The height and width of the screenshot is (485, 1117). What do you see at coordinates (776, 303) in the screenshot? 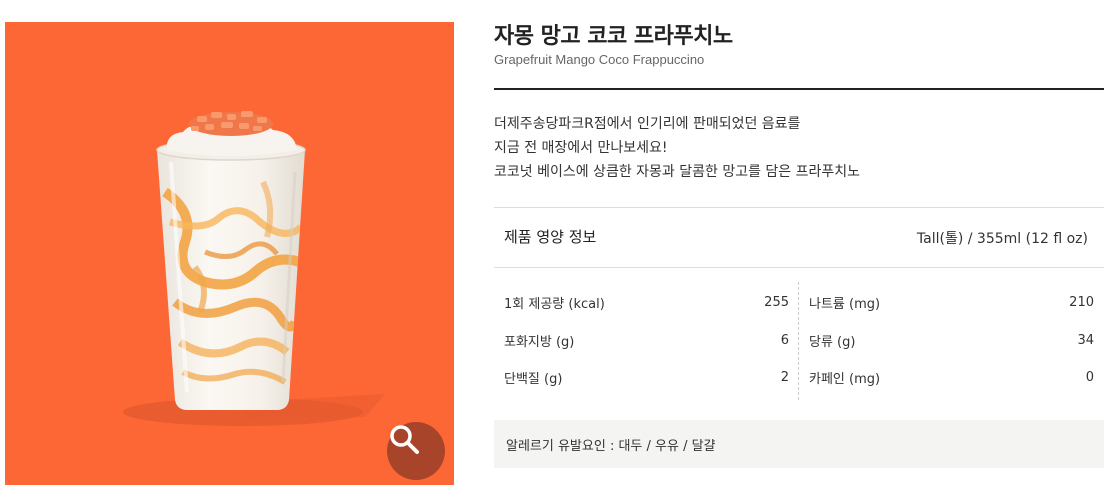
I see `nutrition-value: 255` at bounding box center [776, 303].